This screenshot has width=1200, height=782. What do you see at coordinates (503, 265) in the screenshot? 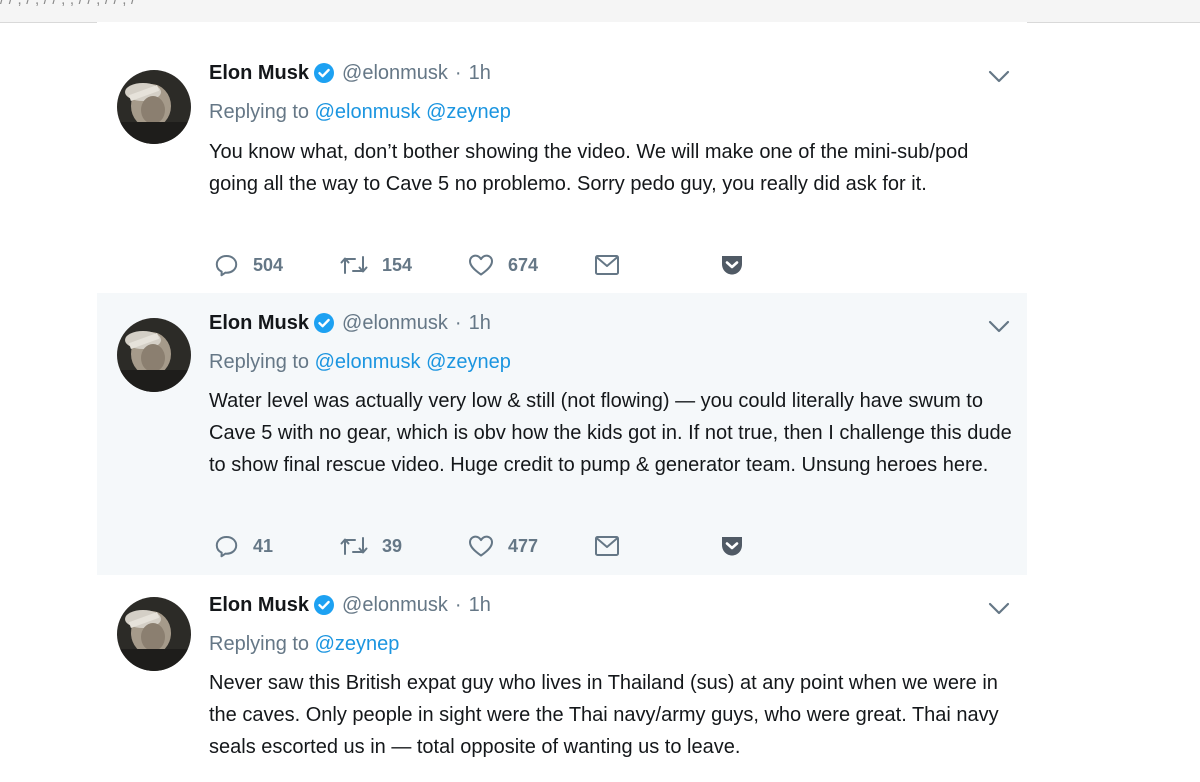
I see `like-button: 674` at bounding box center [503, 265].